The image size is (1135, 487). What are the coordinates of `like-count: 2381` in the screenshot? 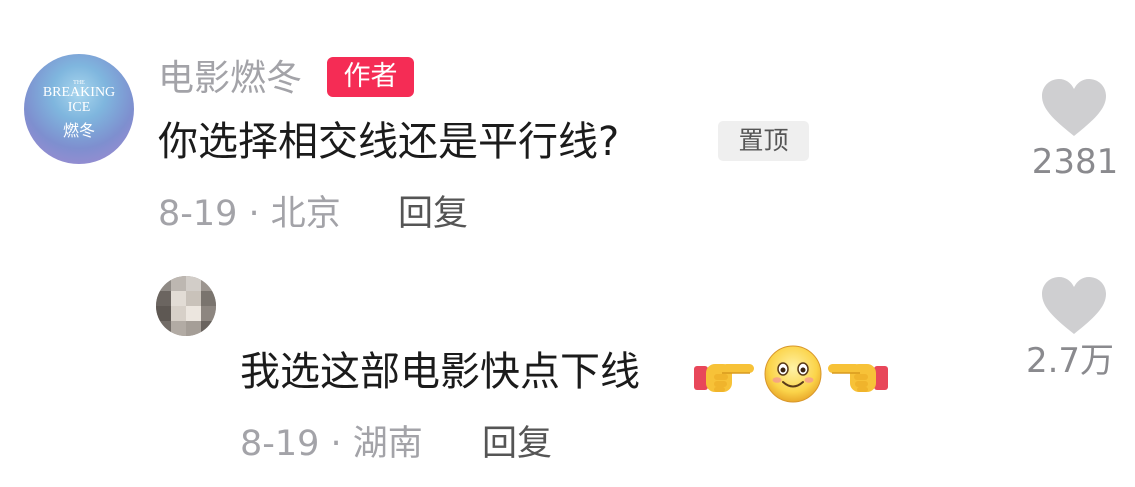 It's located at (1075, 162).